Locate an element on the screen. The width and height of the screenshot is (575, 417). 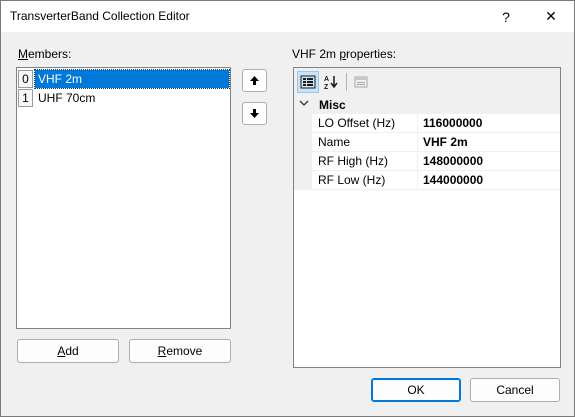
property-pages-button is located at coordinates (361, 82).